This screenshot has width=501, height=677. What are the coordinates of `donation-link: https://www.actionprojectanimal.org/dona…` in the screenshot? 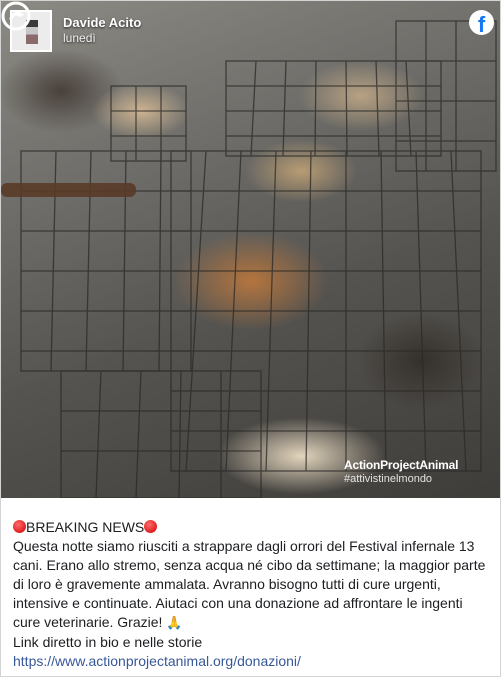 It's located at (157, 661).